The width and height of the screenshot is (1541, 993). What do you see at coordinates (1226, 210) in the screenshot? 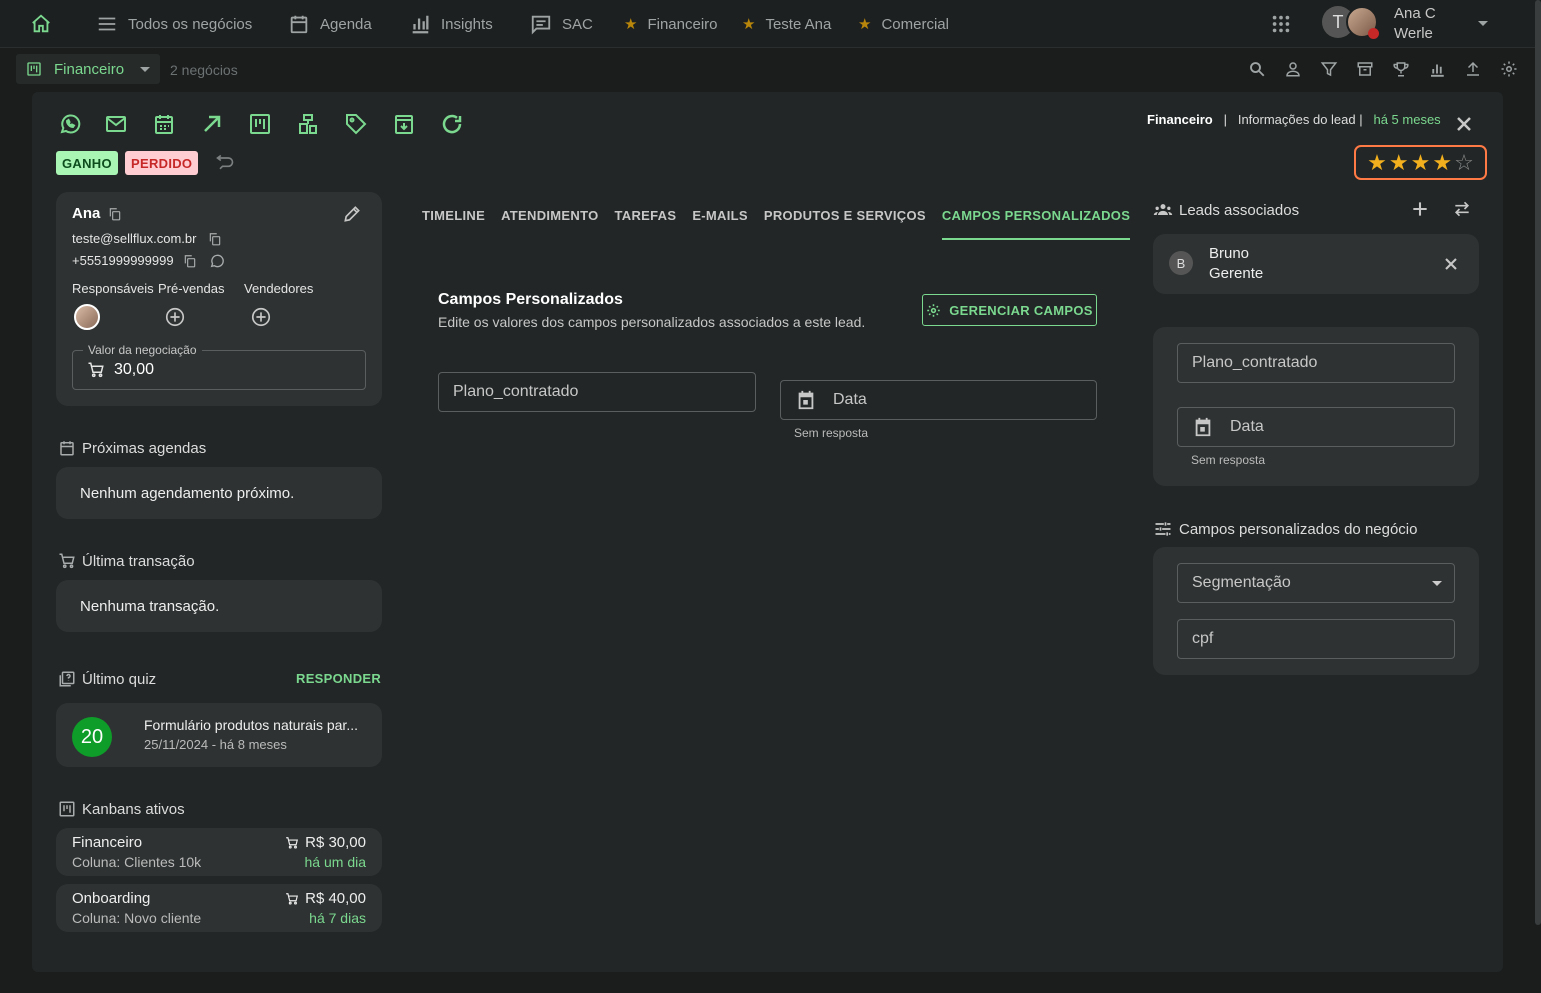
I see `associated-leads-title: Leads associados` at bounding box center [1226, 210].